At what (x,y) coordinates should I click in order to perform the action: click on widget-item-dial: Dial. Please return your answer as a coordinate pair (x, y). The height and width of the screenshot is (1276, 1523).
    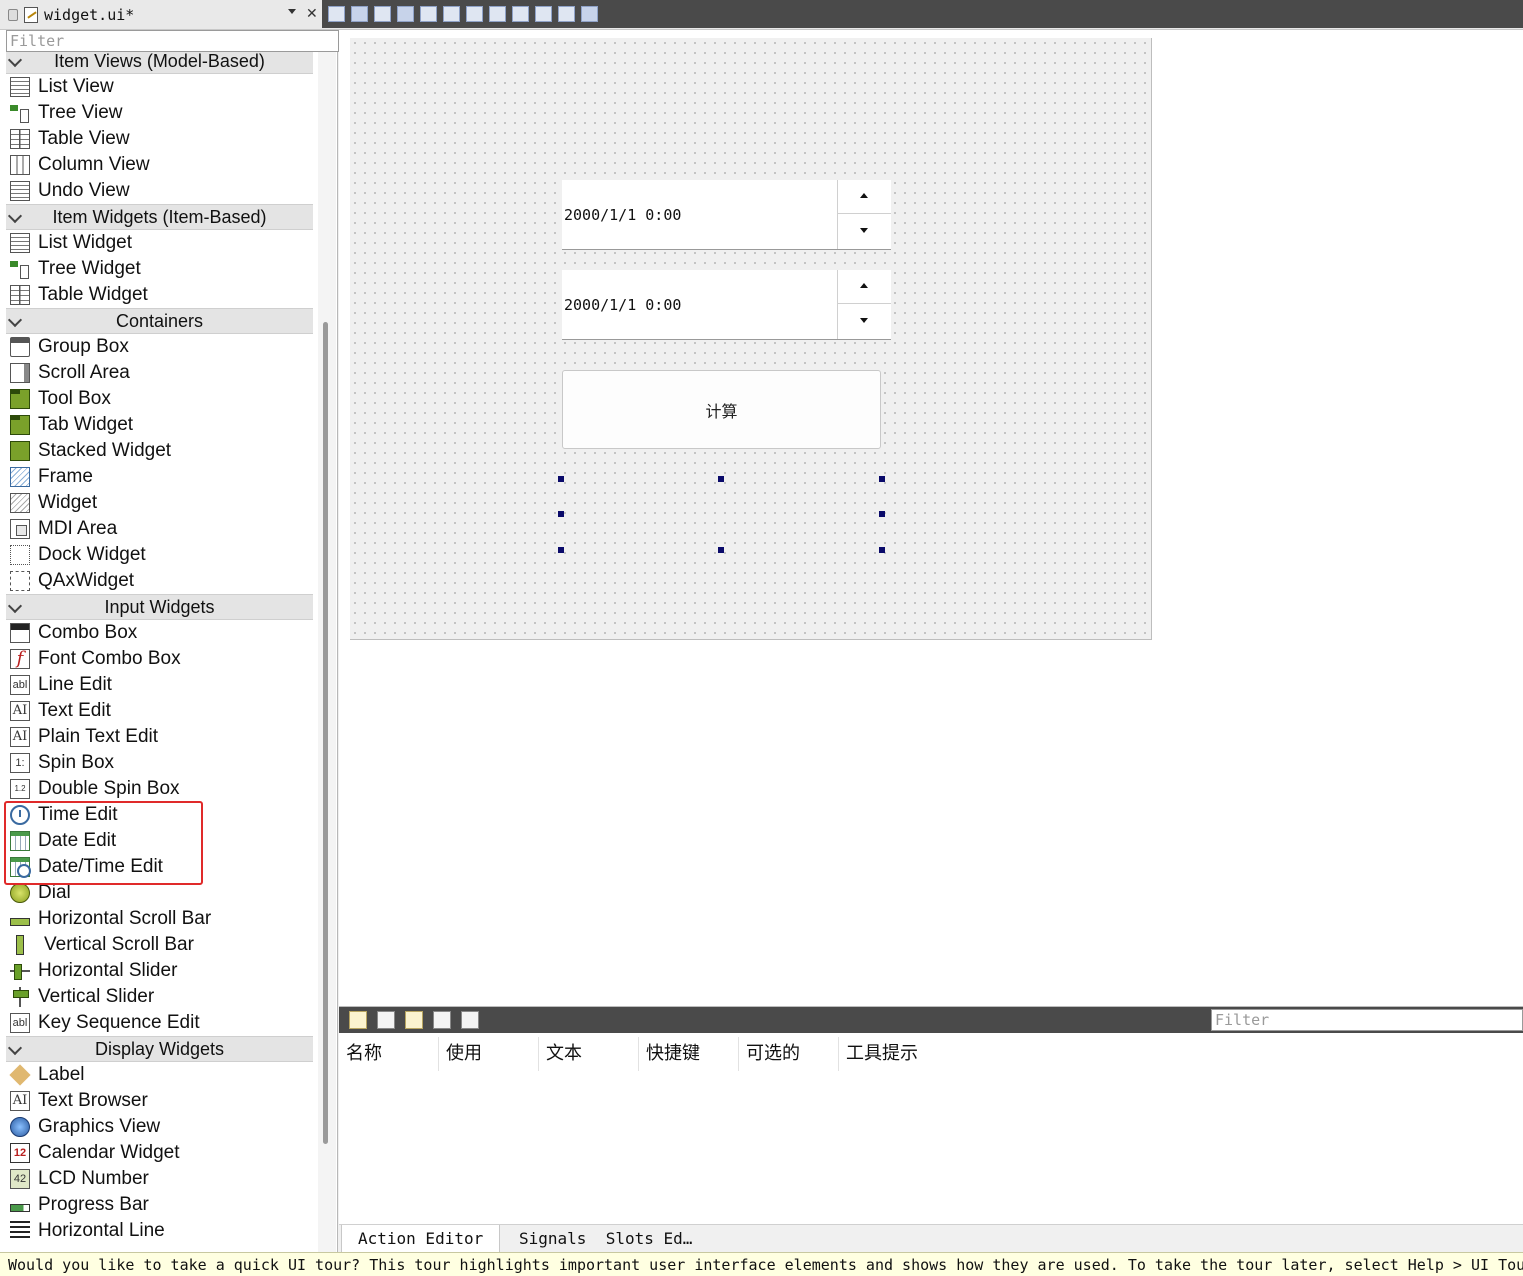
    Looking at the image, I should click on (159, 893).